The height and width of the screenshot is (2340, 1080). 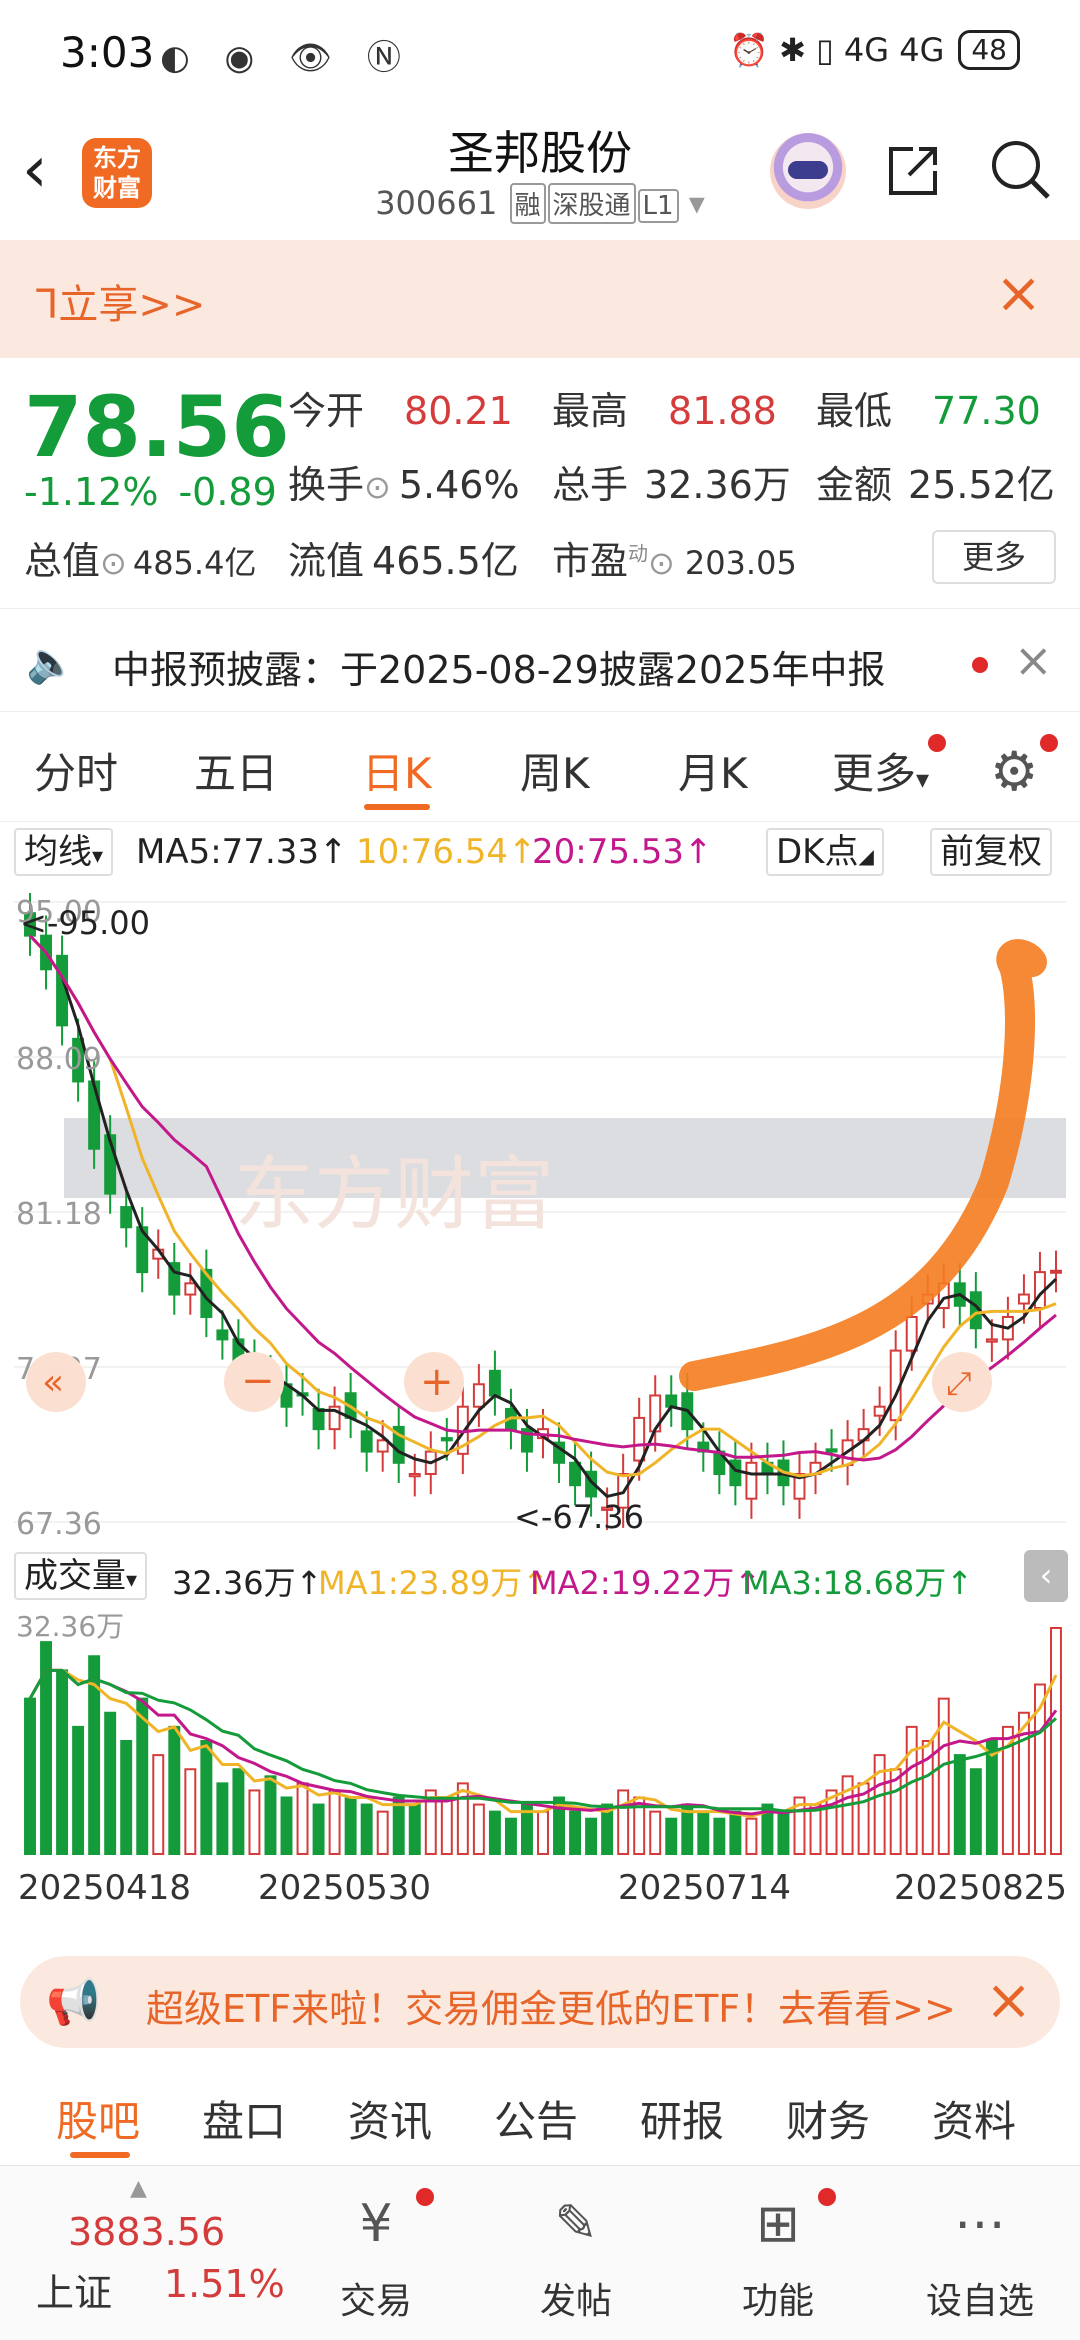 I want to click on float-field: 流值 465.5亿, so click(x=403, y=557).